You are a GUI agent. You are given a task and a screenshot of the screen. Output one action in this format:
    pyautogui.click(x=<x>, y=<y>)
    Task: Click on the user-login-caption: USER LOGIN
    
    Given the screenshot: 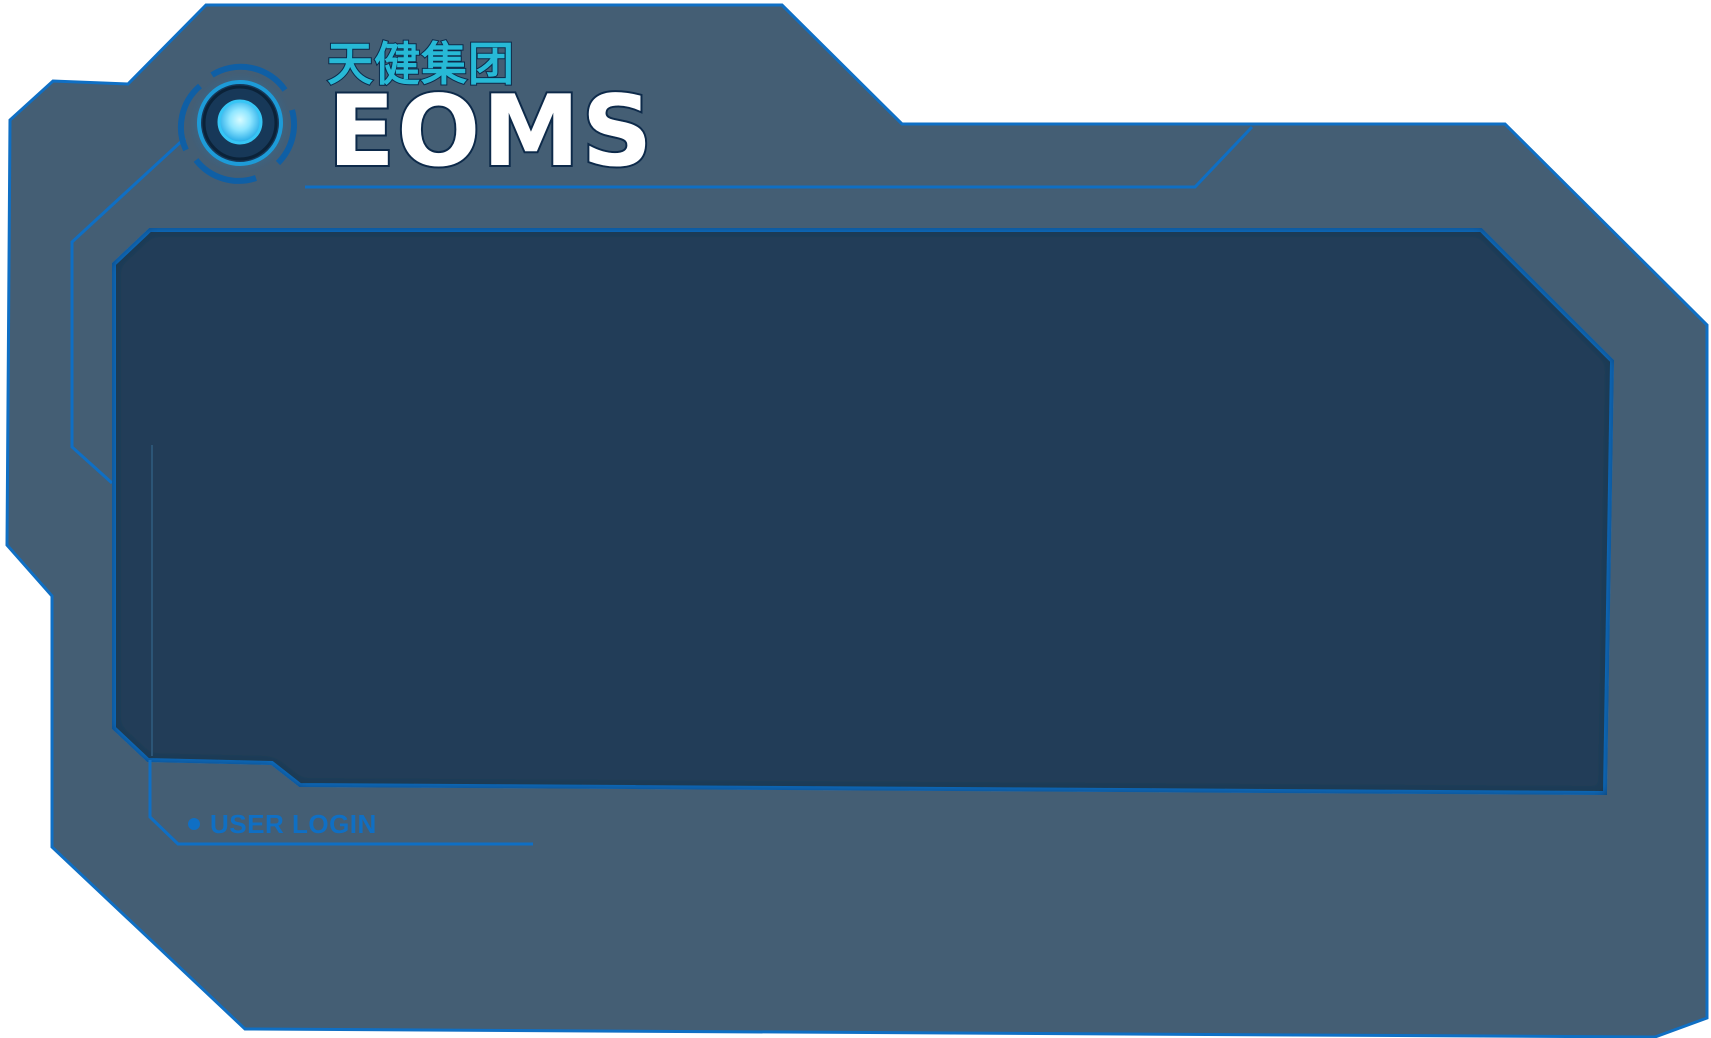 What is the action you would take?
    pyautogui.click(x=282, y=824)
    